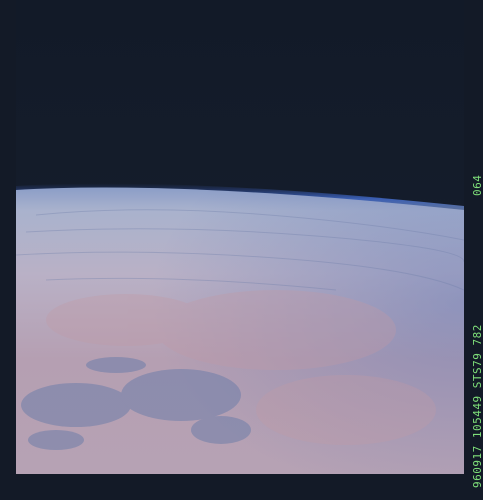 This screenshot has width=483, height=500. Describe the element at coordinates (477, 185) in the screenshot. I see `frame-number: 064` at that location.